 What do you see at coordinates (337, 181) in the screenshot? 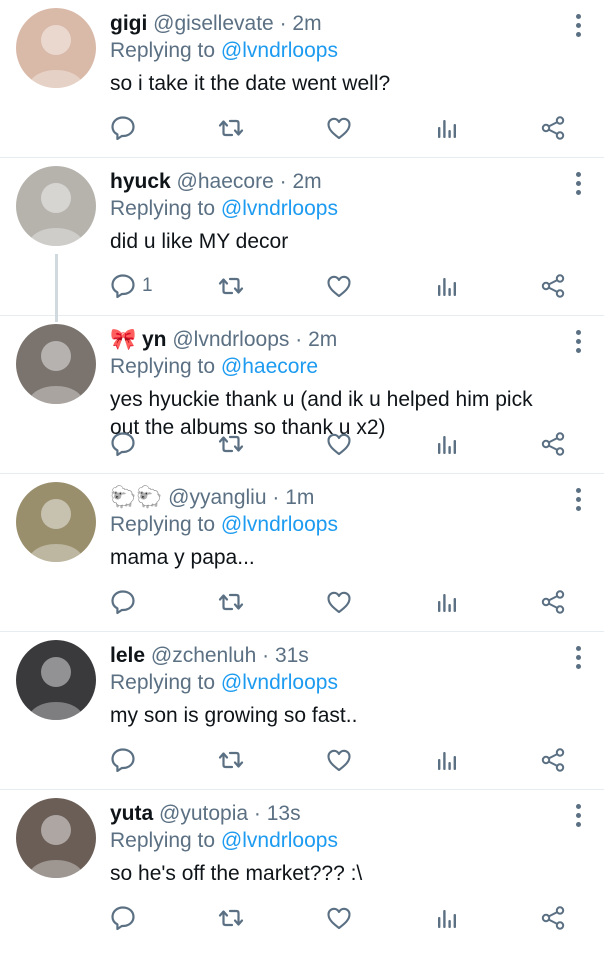
I see `tweet-header: hyuck @haecore · 2m` at bounding box center [337, 181].